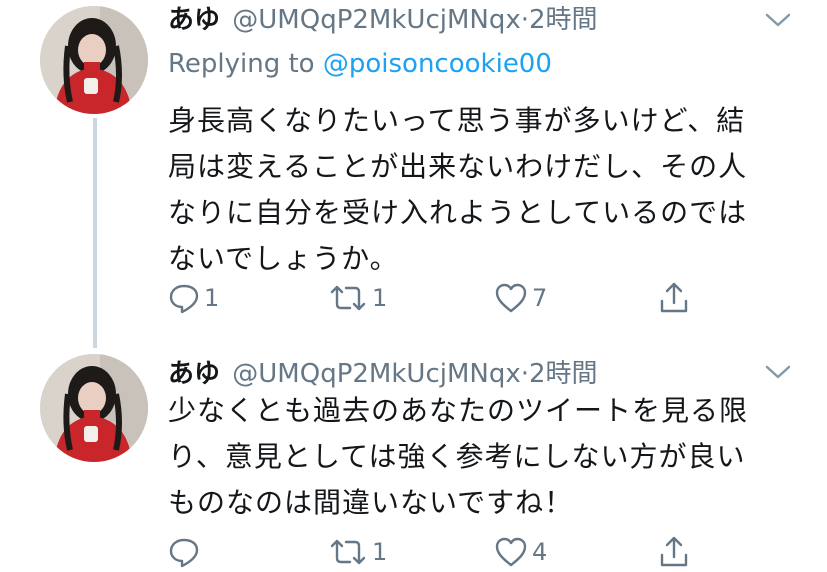  I want to click on reply-button, so click(186, 552).